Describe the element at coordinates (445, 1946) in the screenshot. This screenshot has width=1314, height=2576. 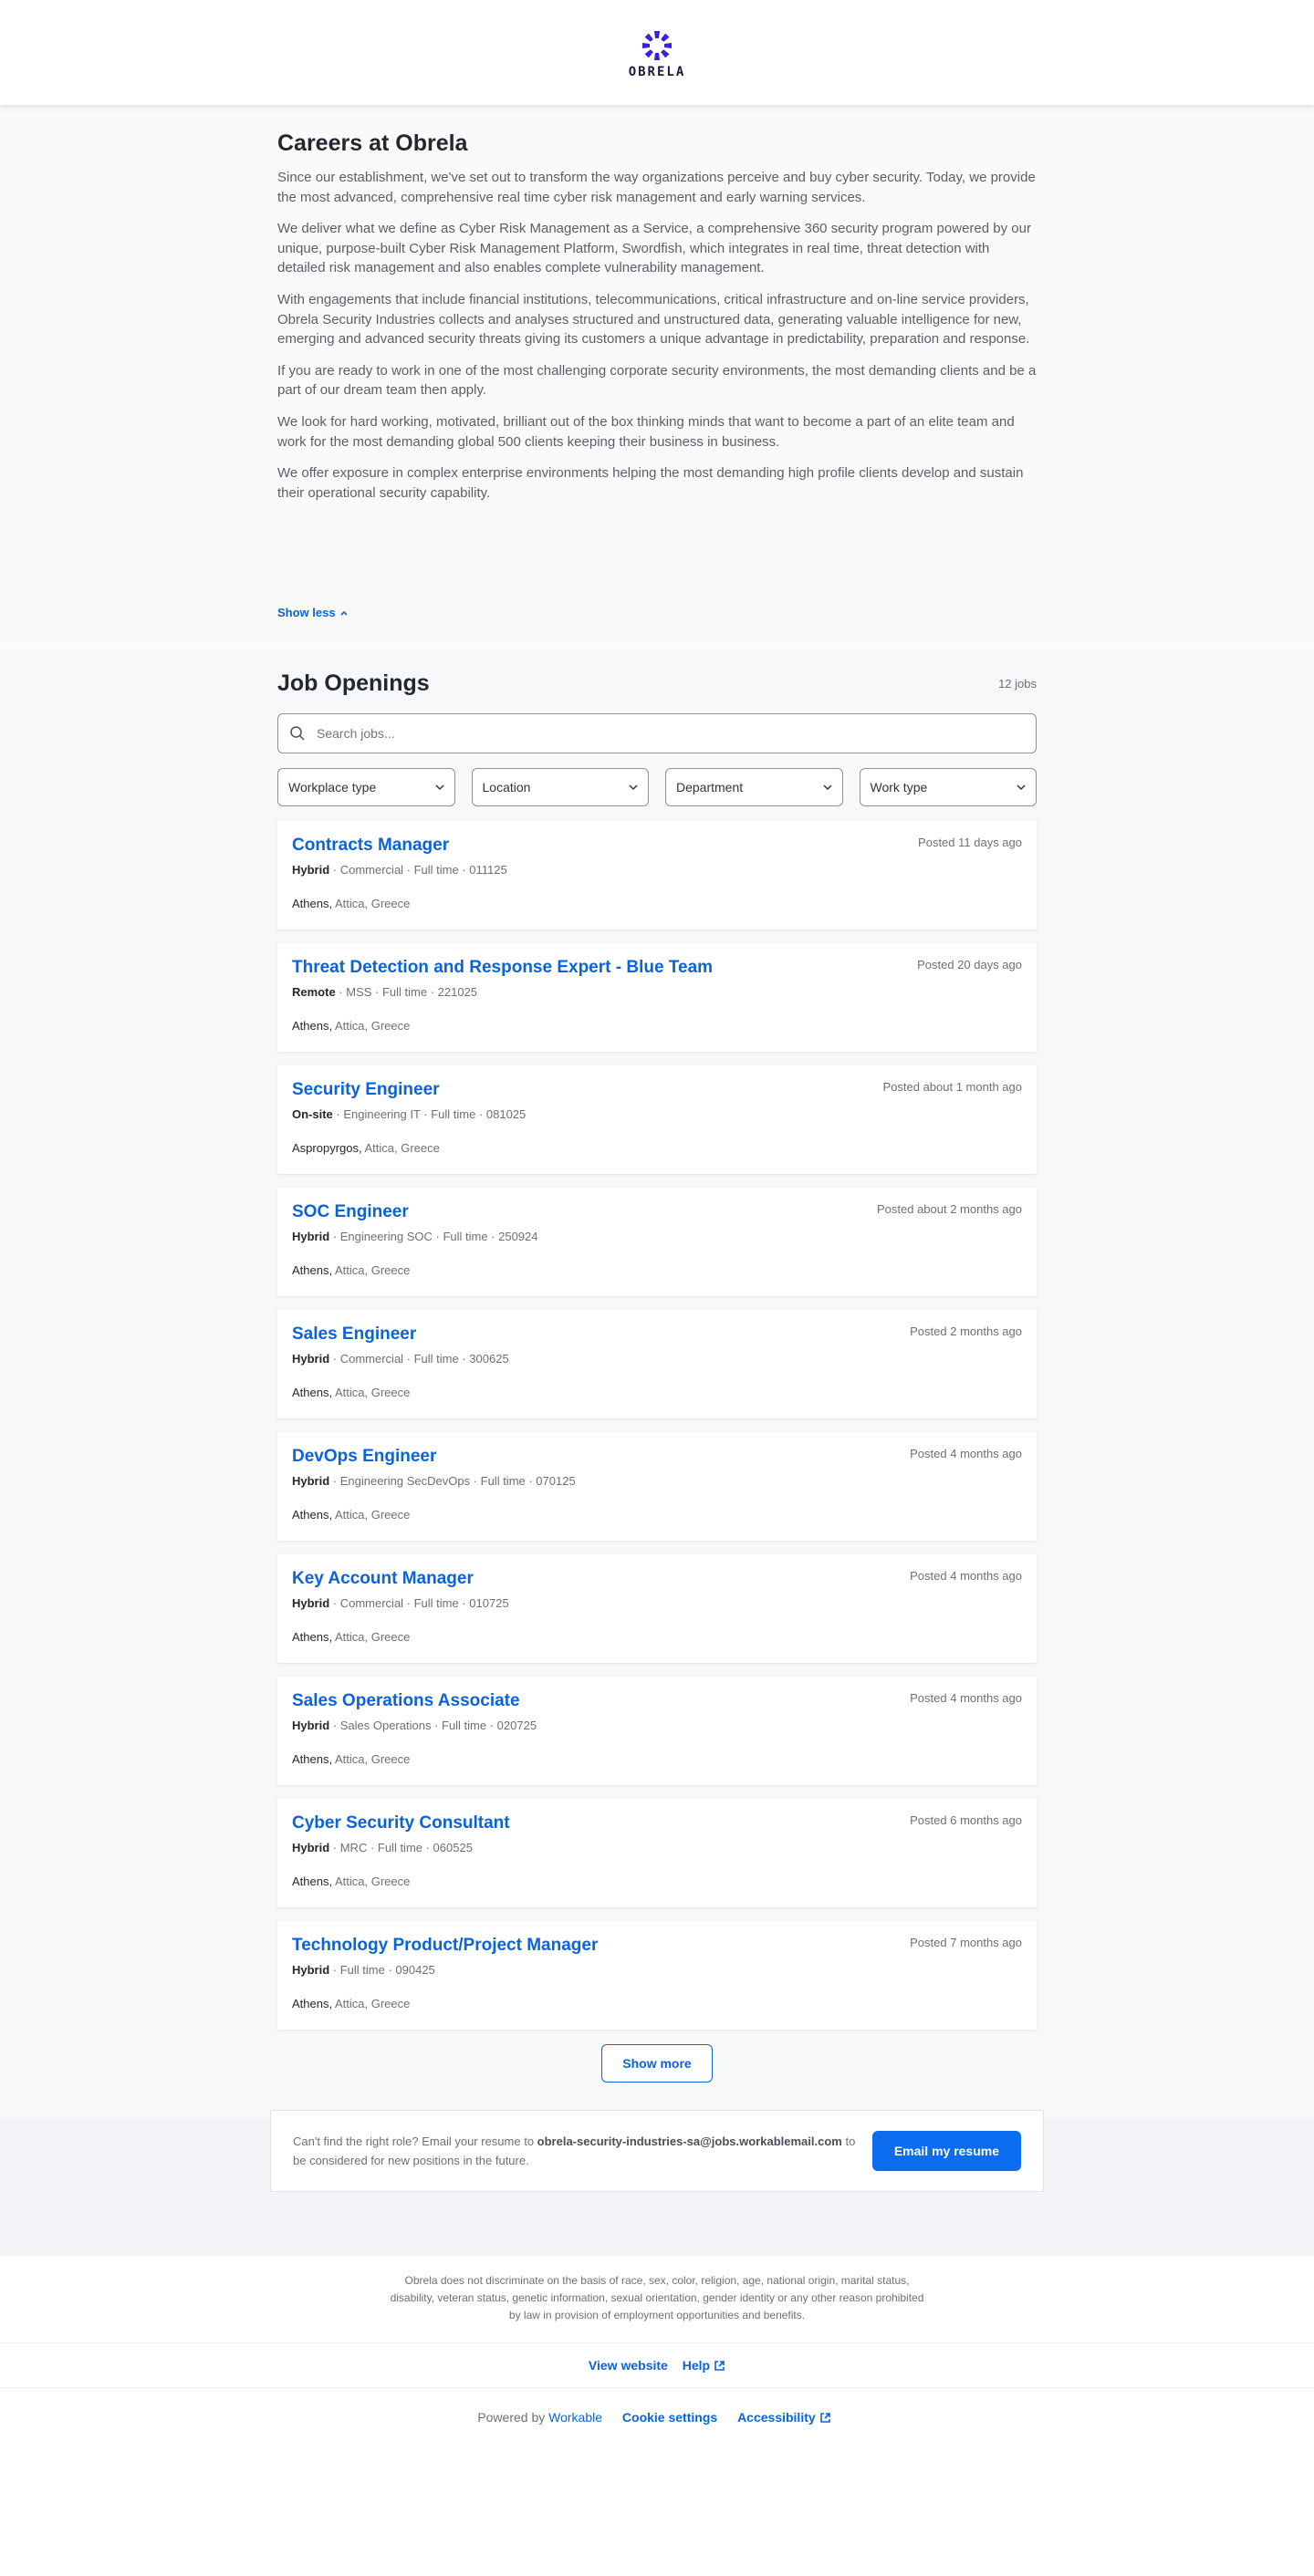
I see `job-title: Technology Product/Project Manager` at that location.